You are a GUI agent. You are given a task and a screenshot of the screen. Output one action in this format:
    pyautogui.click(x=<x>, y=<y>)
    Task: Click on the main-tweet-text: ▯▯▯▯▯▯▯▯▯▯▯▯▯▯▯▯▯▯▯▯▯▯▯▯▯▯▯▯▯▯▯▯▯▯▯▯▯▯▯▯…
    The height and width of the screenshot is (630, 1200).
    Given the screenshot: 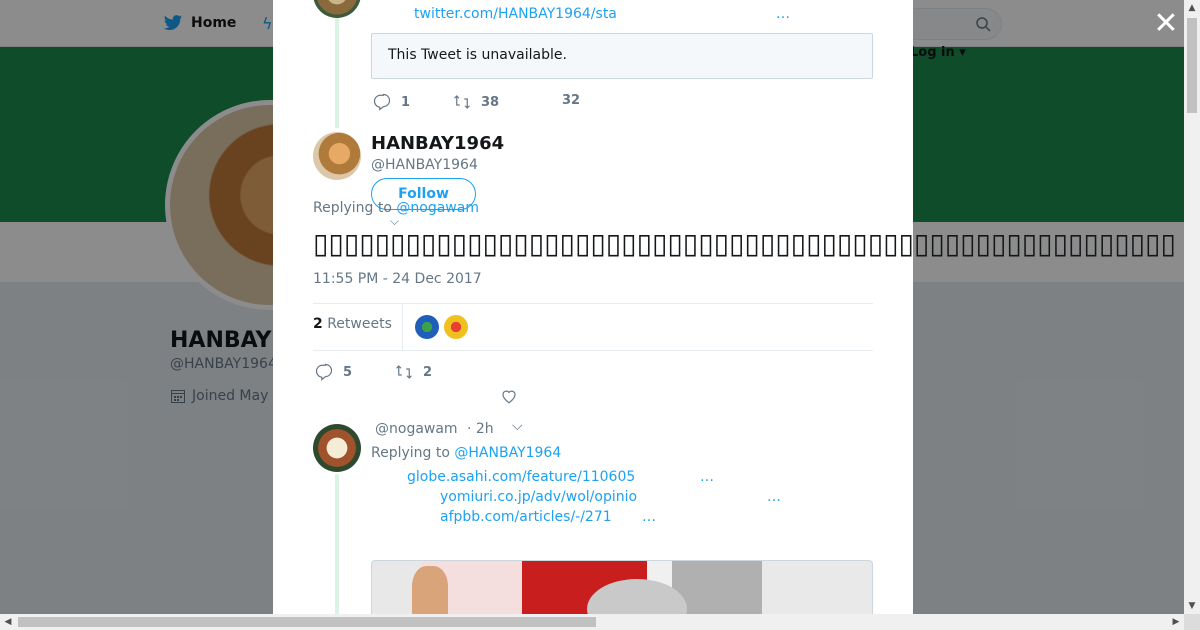 What is the action you would take?
    pyautogui.click(x=744, y=243)
    